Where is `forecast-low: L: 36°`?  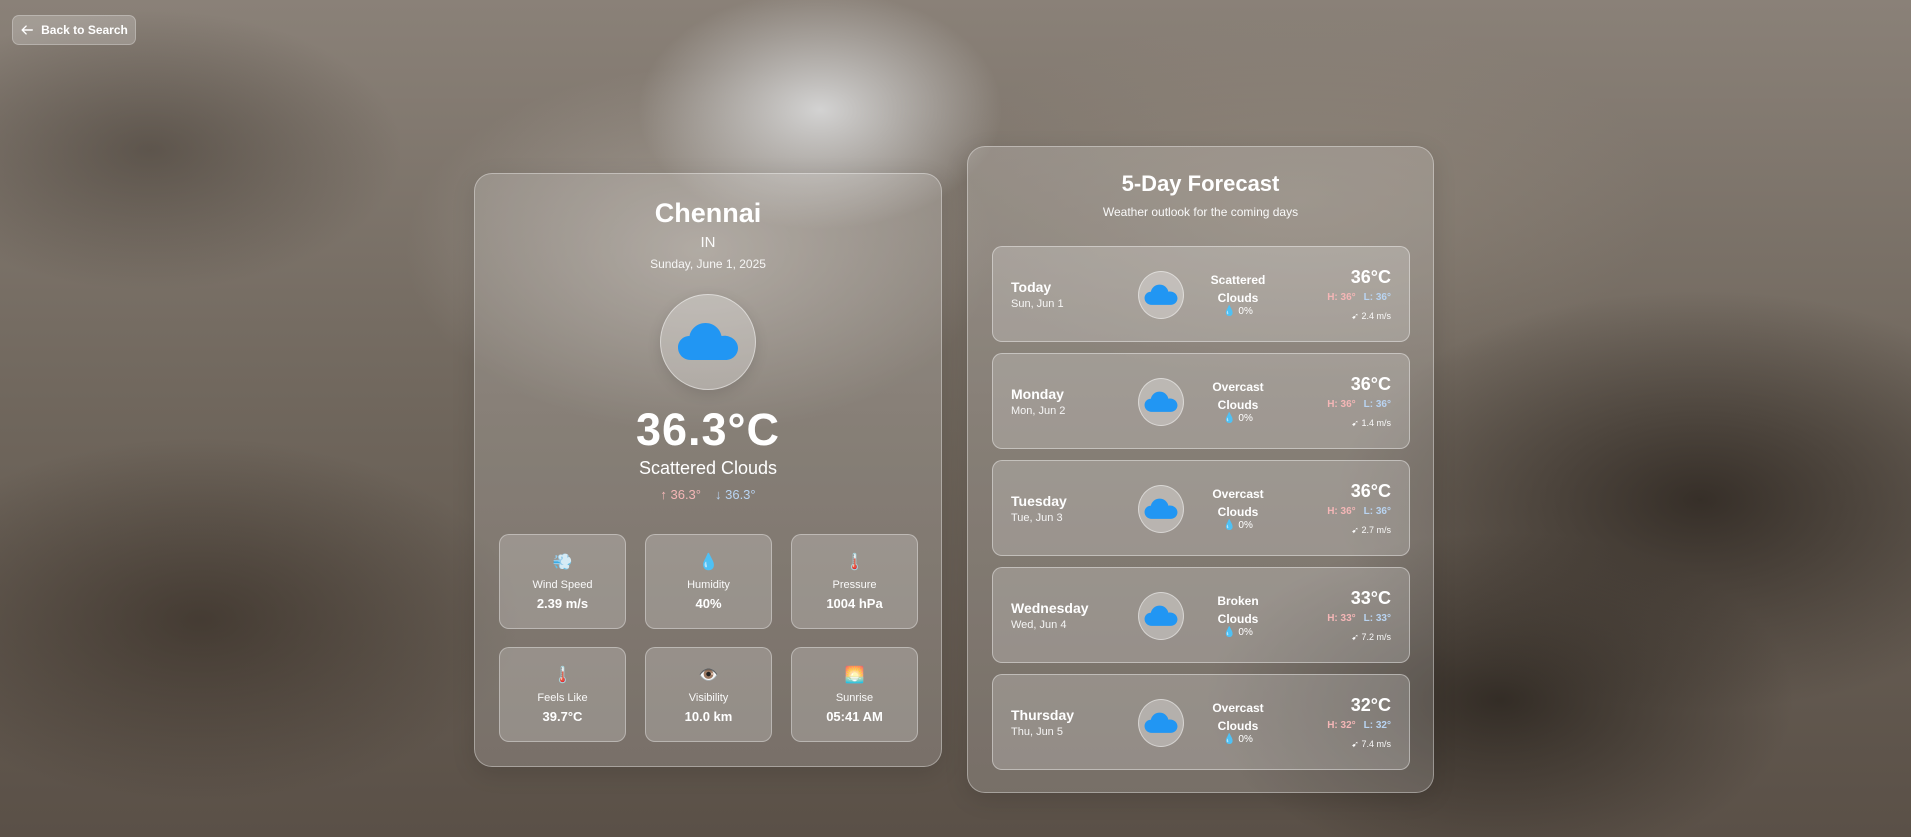
forecast-low: L: 36° is located at coordinates (1377, 511).